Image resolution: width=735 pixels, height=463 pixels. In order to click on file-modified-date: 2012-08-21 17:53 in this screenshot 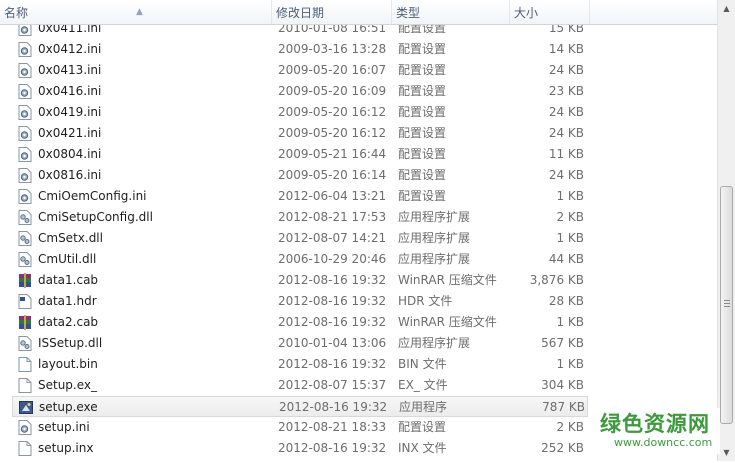, I will do `click(332, 217)`.